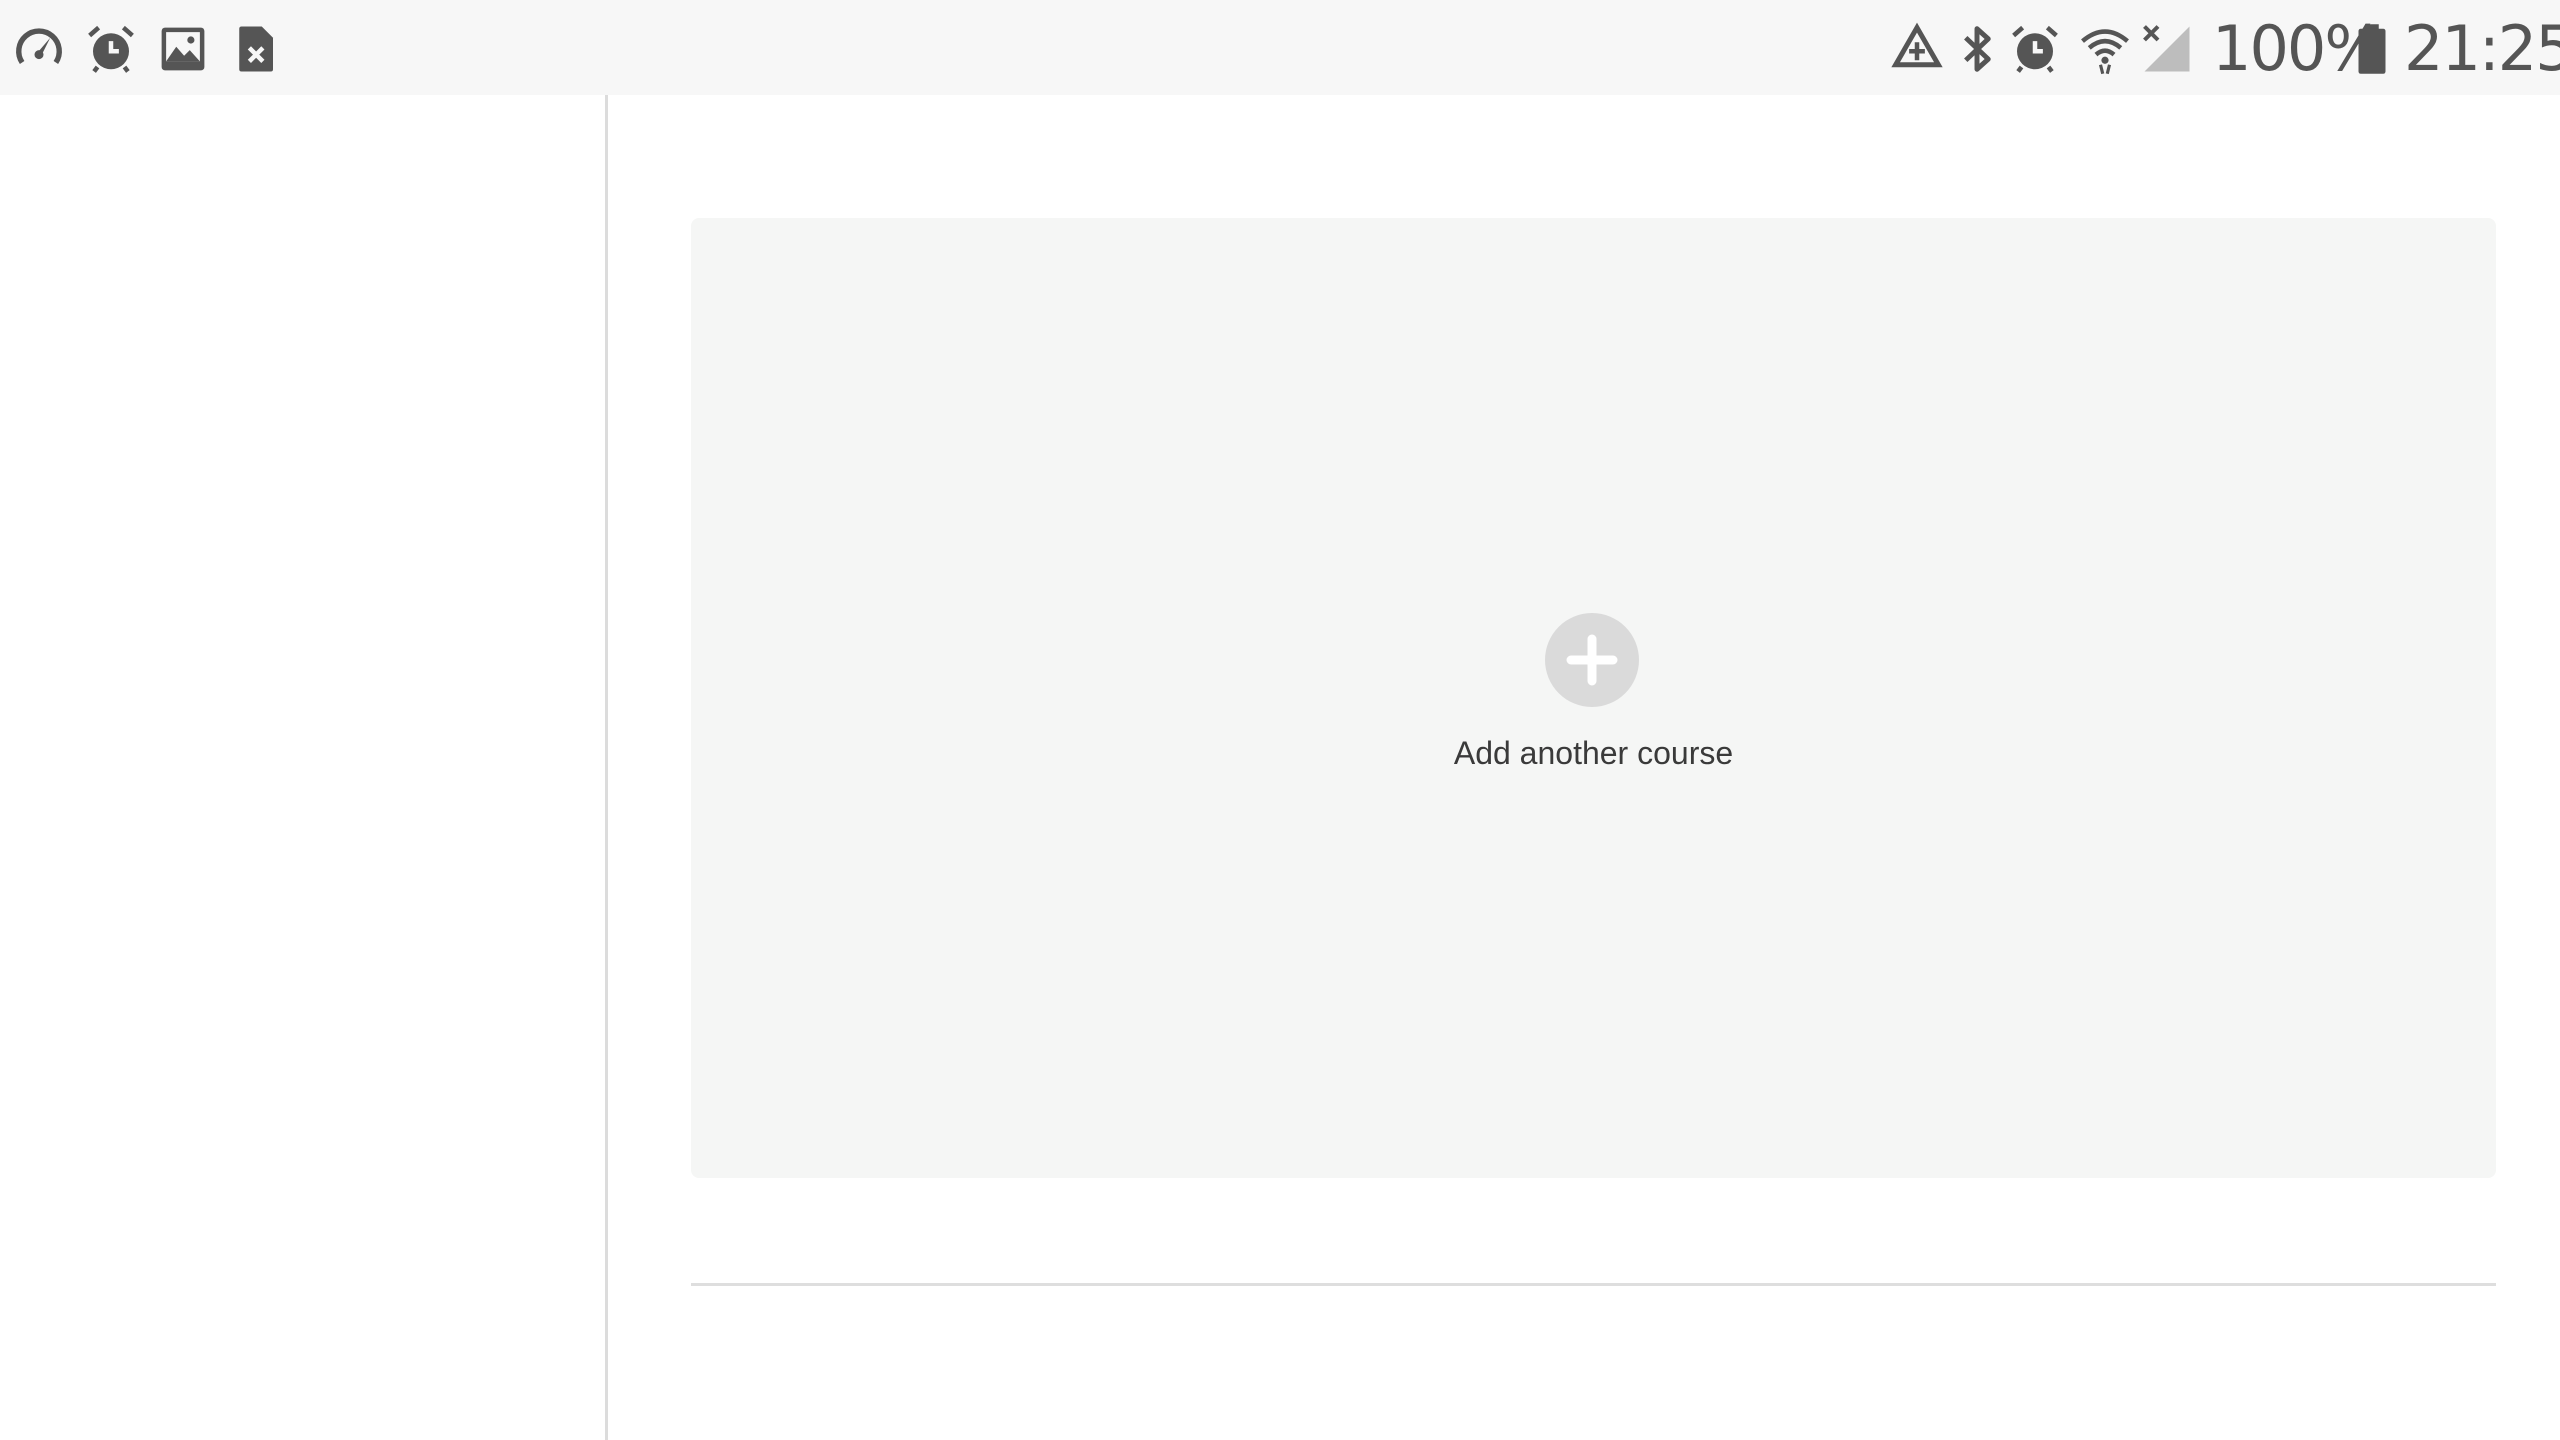  What do you see at coordinates (1592, 660) in the screenshot?
I see `add-icon` at bounding box center [1592, 660].